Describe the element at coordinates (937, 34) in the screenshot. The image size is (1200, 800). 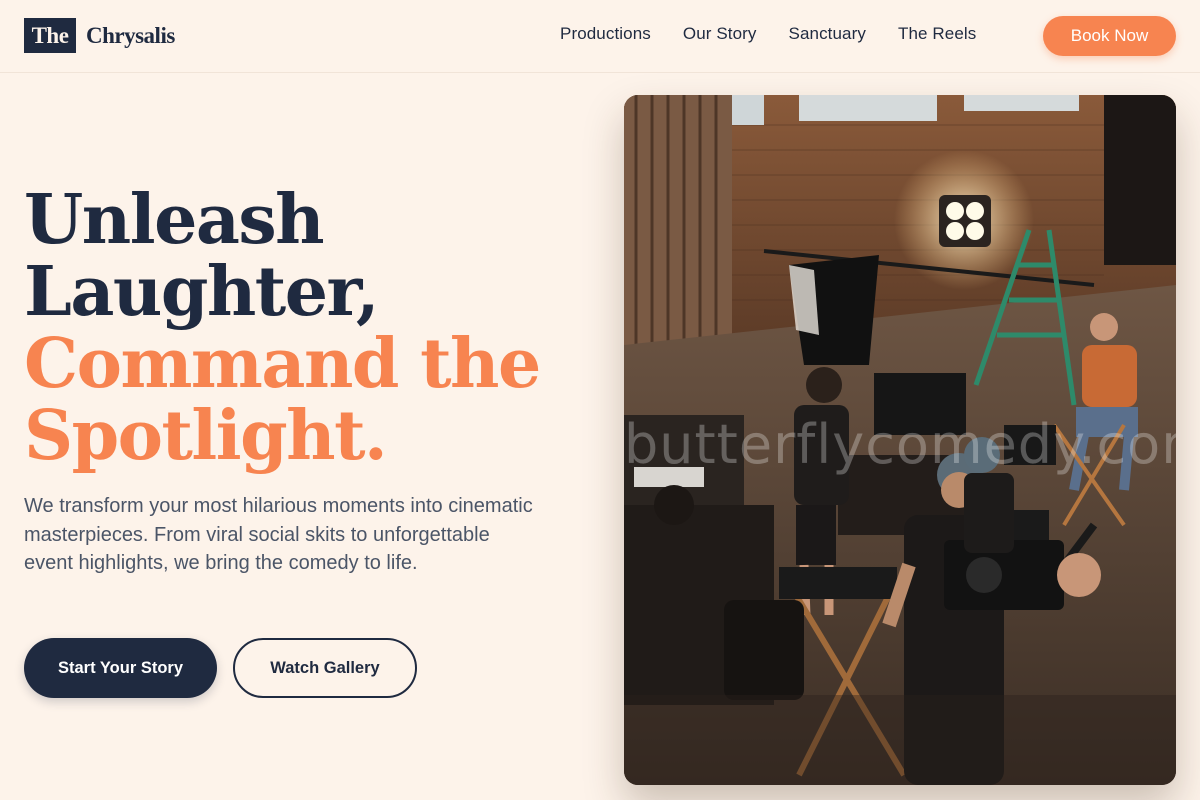
I see `nav-link-the-reels: The Reels` at that location.